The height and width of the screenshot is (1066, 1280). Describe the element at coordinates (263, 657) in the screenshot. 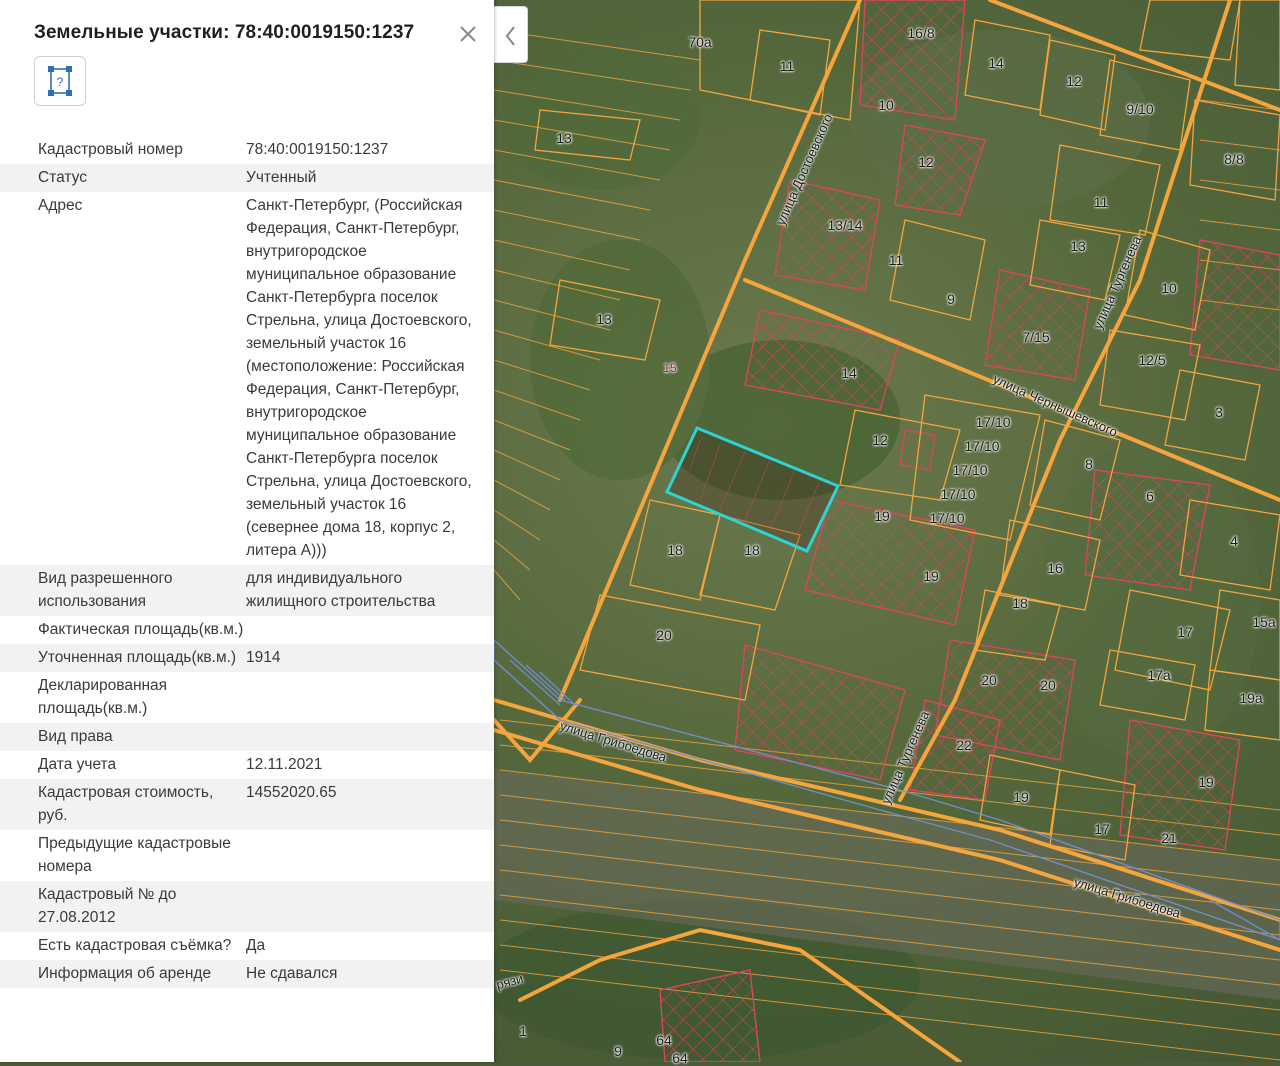

I see `property-value: 1914` at that location.